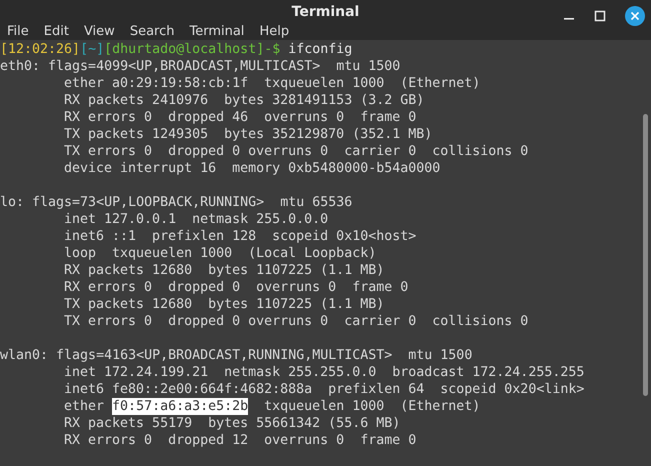 The width and height of the screenshot is (651, 466). Describe the element at coordinates (326, 12) in the screenshot. I see `window-title: Terminal` at that location.